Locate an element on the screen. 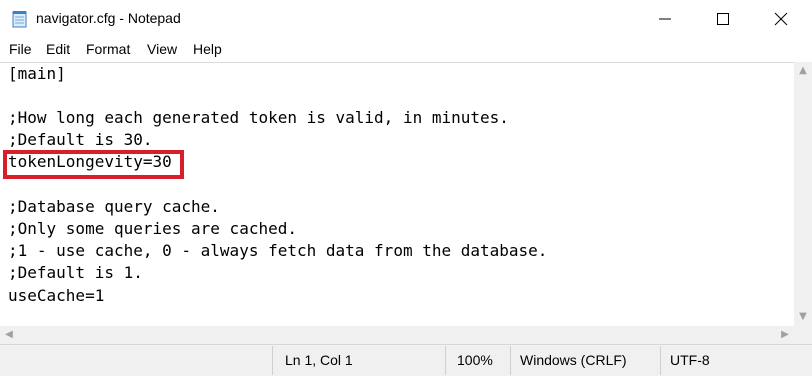 This screenshot has width=812, height=376. notepad-icon is located at coordinates (19, 19).